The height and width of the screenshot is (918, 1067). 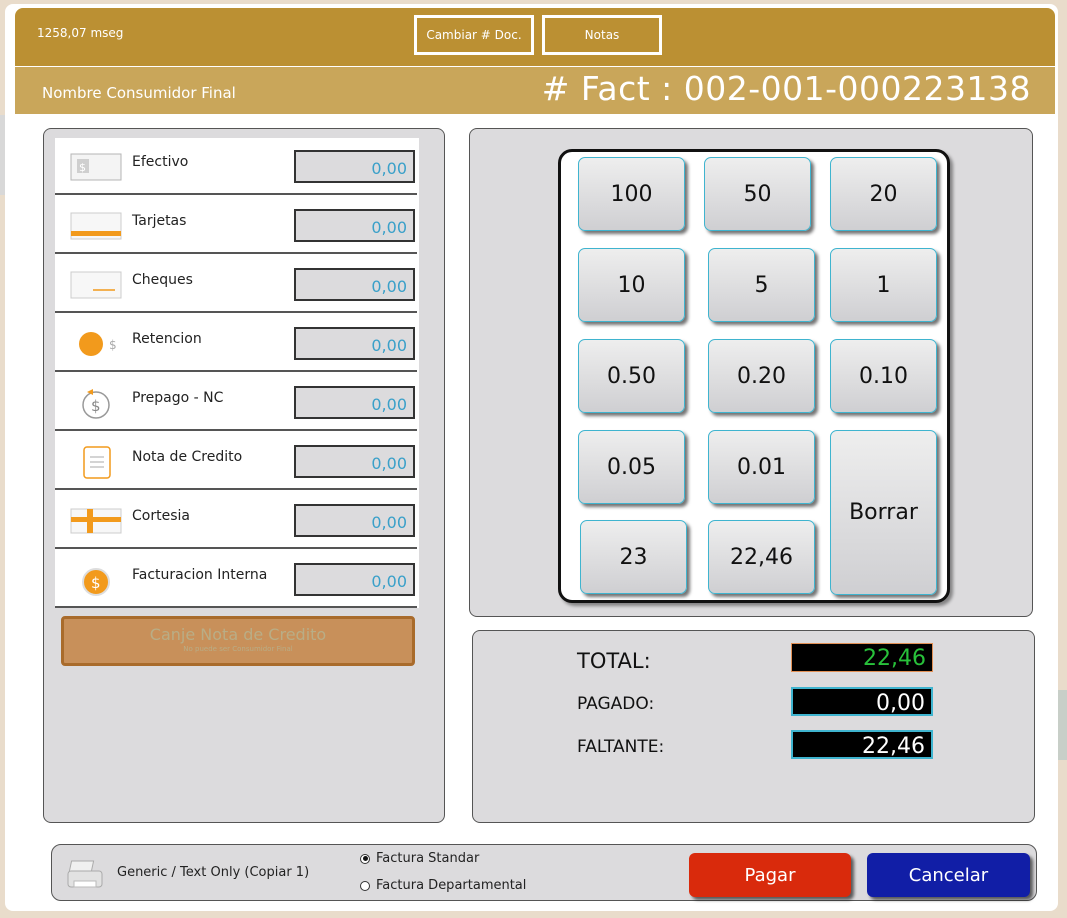 I want to click on printer-icon, so click(x=86, y=877).